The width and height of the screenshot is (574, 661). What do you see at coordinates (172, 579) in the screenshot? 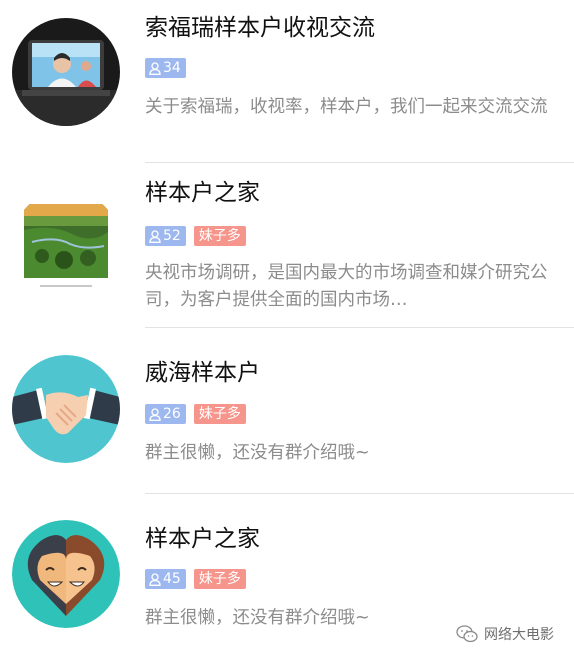
I see `member-count: 45` at bounding box center [172, 579].